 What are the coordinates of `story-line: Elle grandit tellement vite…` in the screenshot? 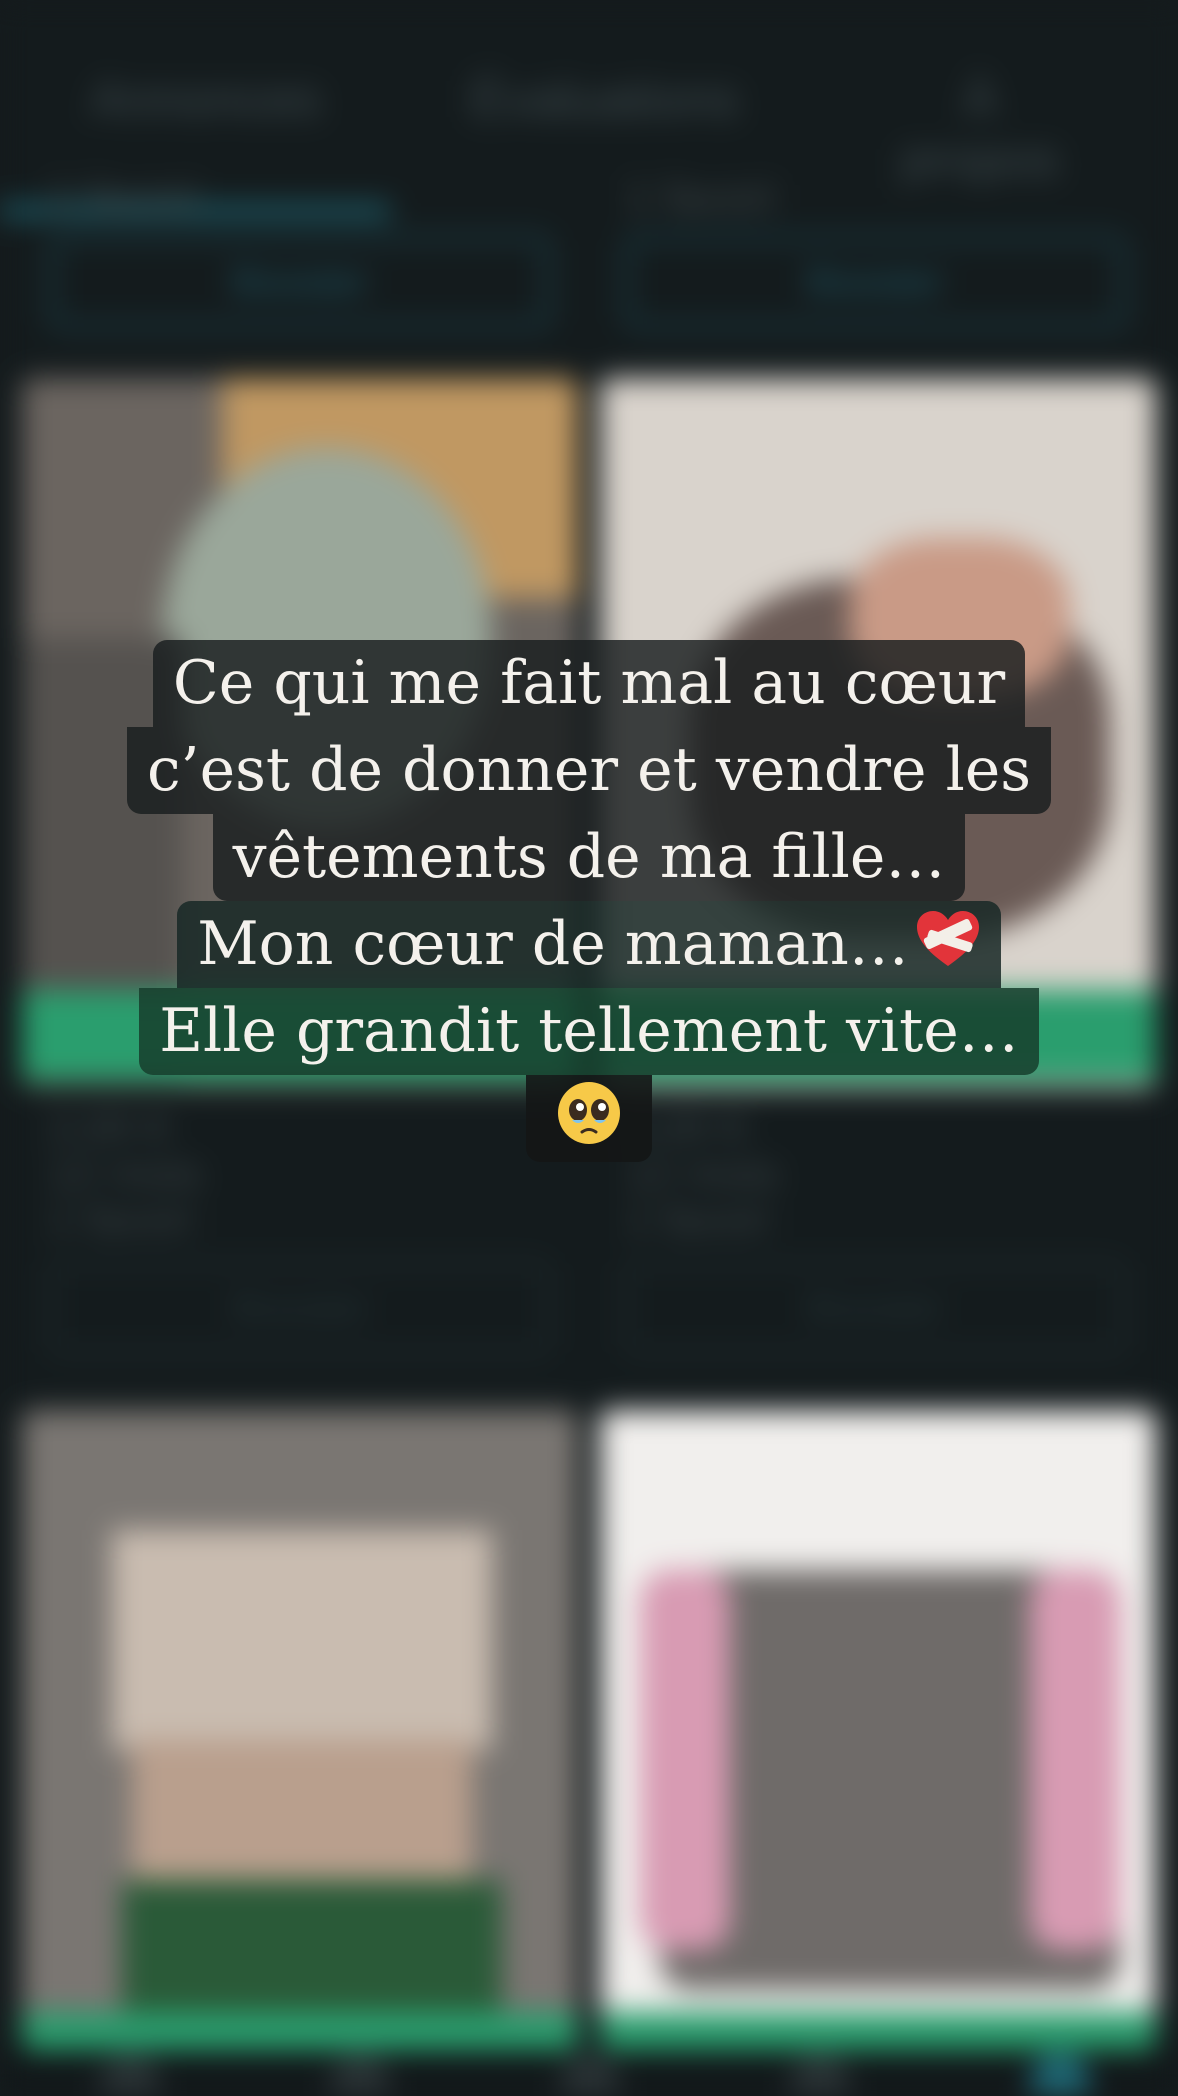 It's located at (589, 1031).